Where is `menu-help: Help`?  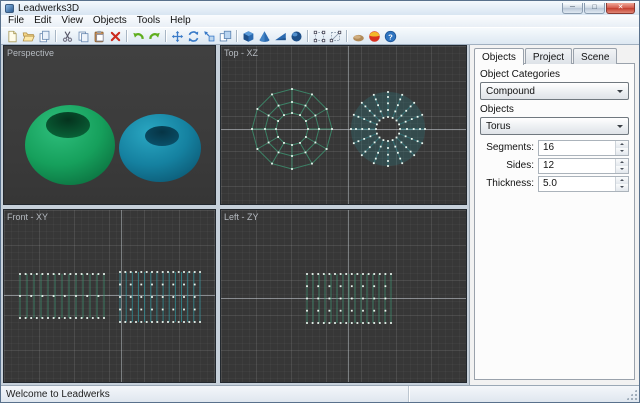 menu-help: Help is located at coordinates (180, 21).